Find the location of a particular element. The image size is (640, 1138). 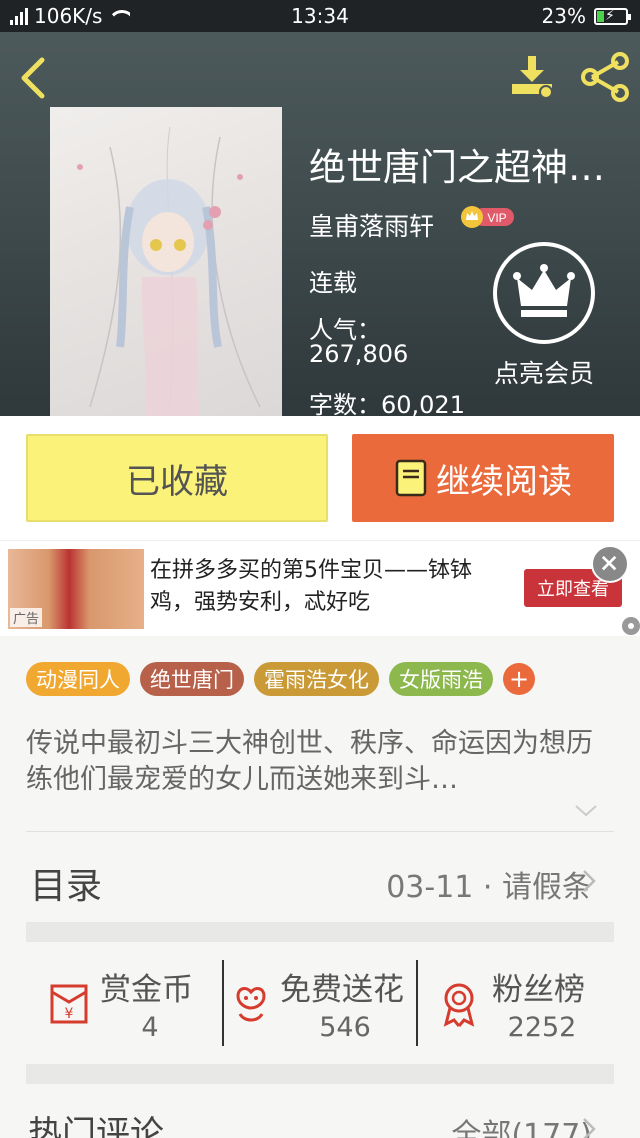

ad-image: 广告 is located at coordinates (76, 589).